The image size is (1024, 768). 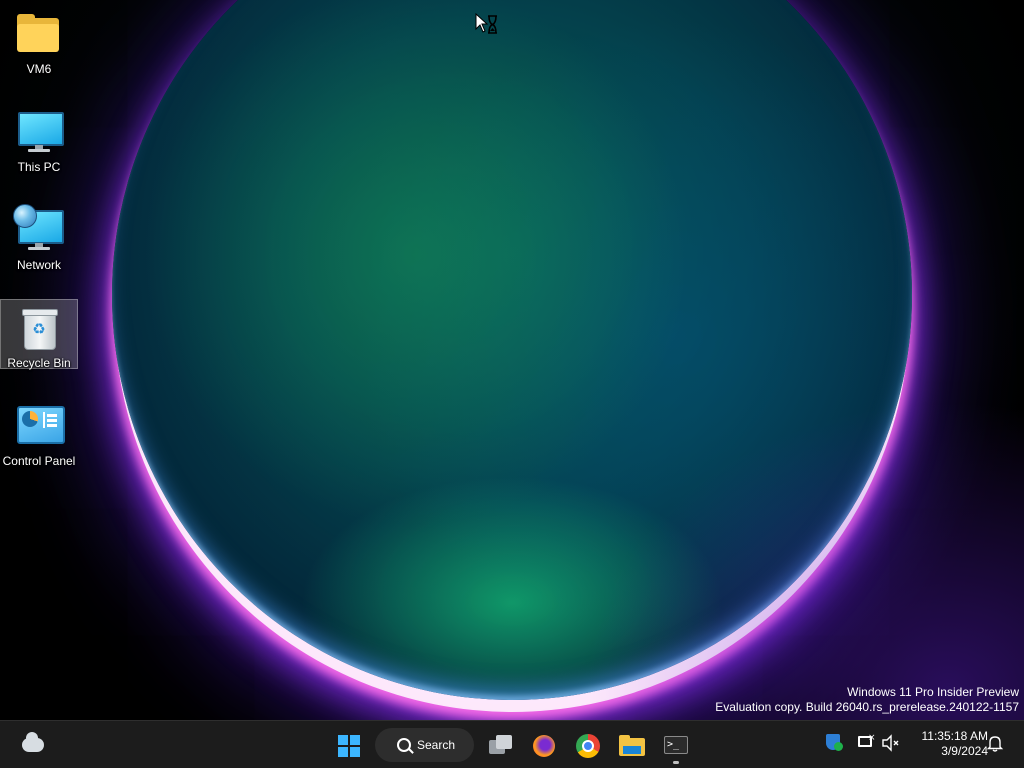 I want to click on watermark-edition: Windows 11 Pro Insider Preview, so click(x=933, y=692).